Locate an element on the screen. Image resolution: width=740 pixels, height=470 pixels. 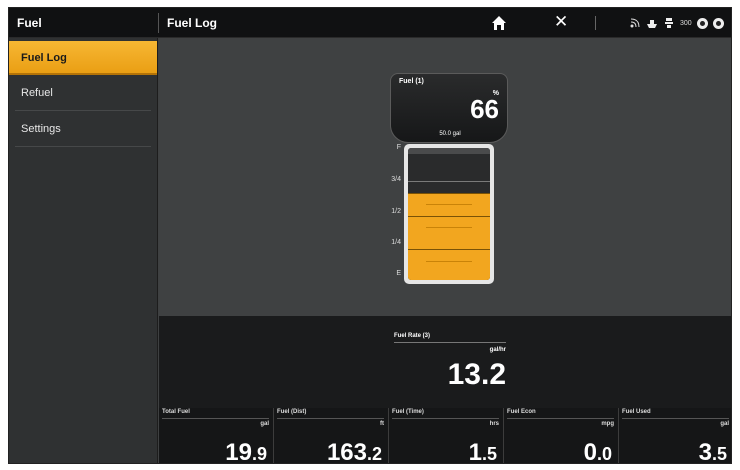
cell-name: Fuel (Time) is located at coordinates (408, 412).